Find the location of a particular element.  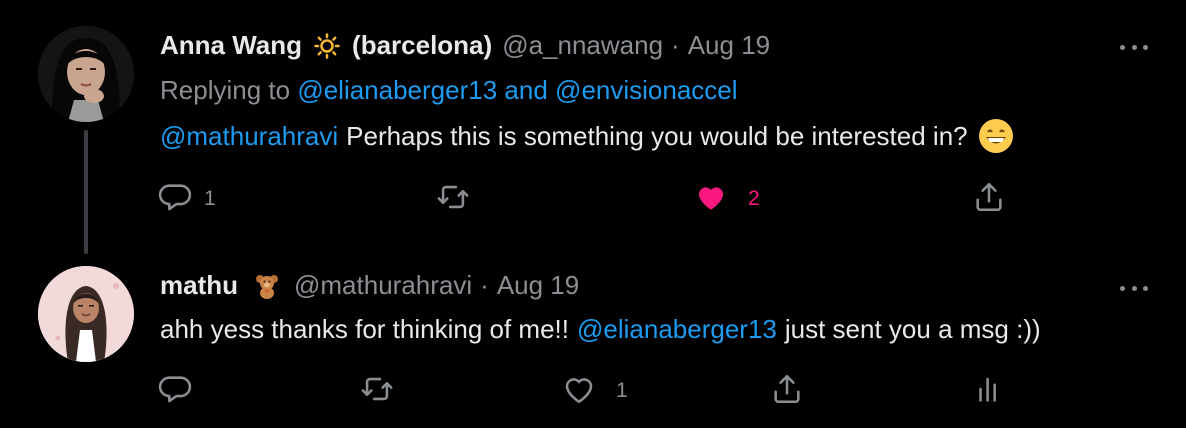

replying-mention-1: @elianaberger13 is located at coordinates (397, 90).